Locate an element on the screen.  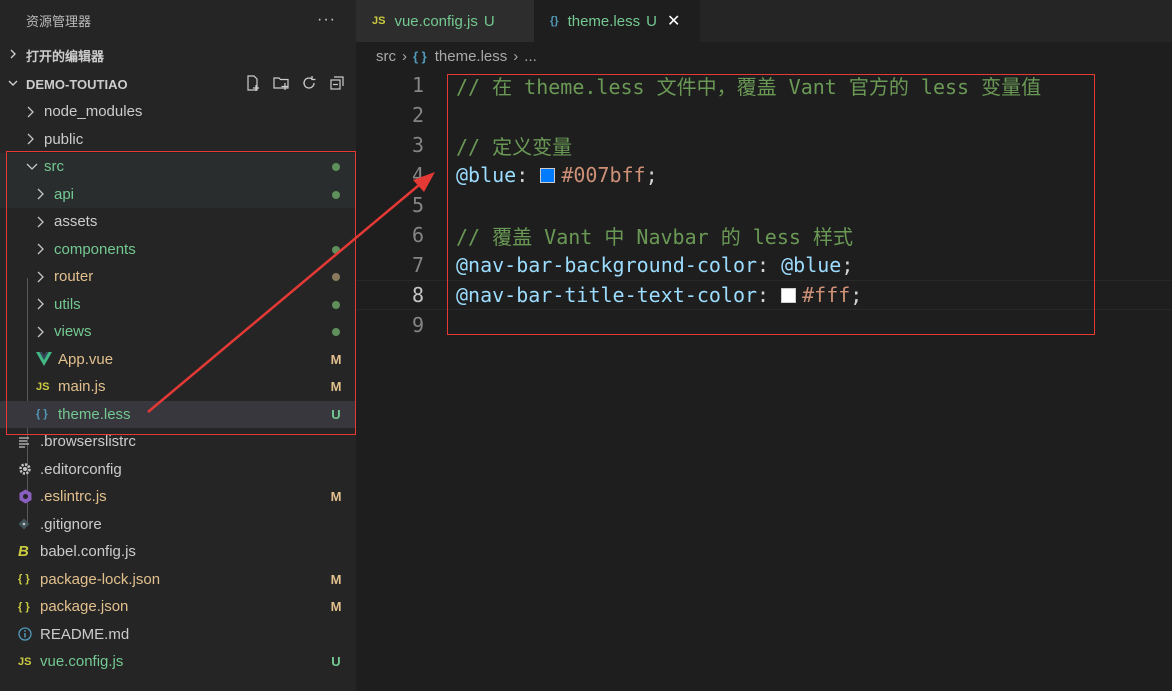
project-section: DEMO-TOUTIAO is located at coordinates (178, 84).